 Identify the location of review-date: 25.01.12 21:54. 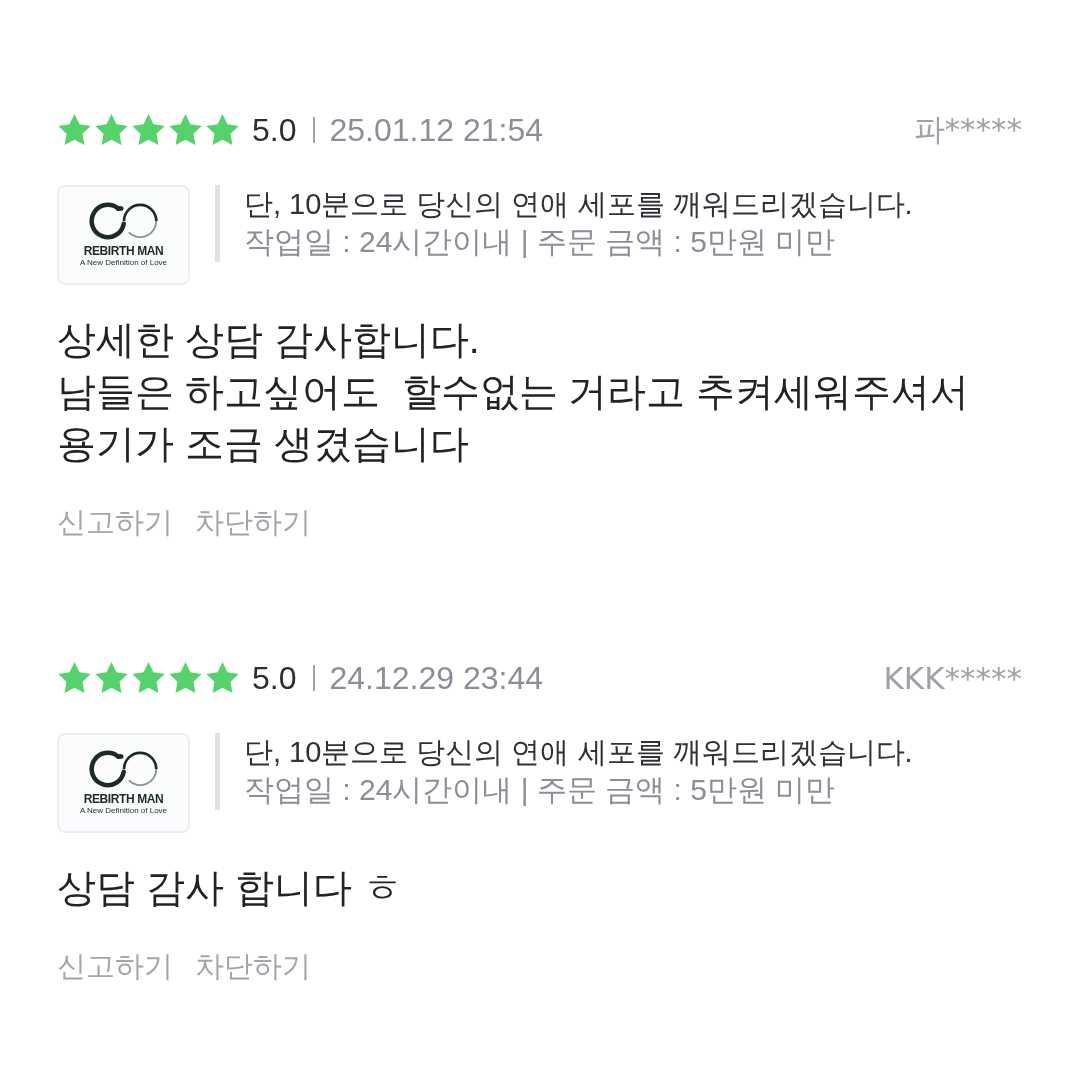
(436, 130).